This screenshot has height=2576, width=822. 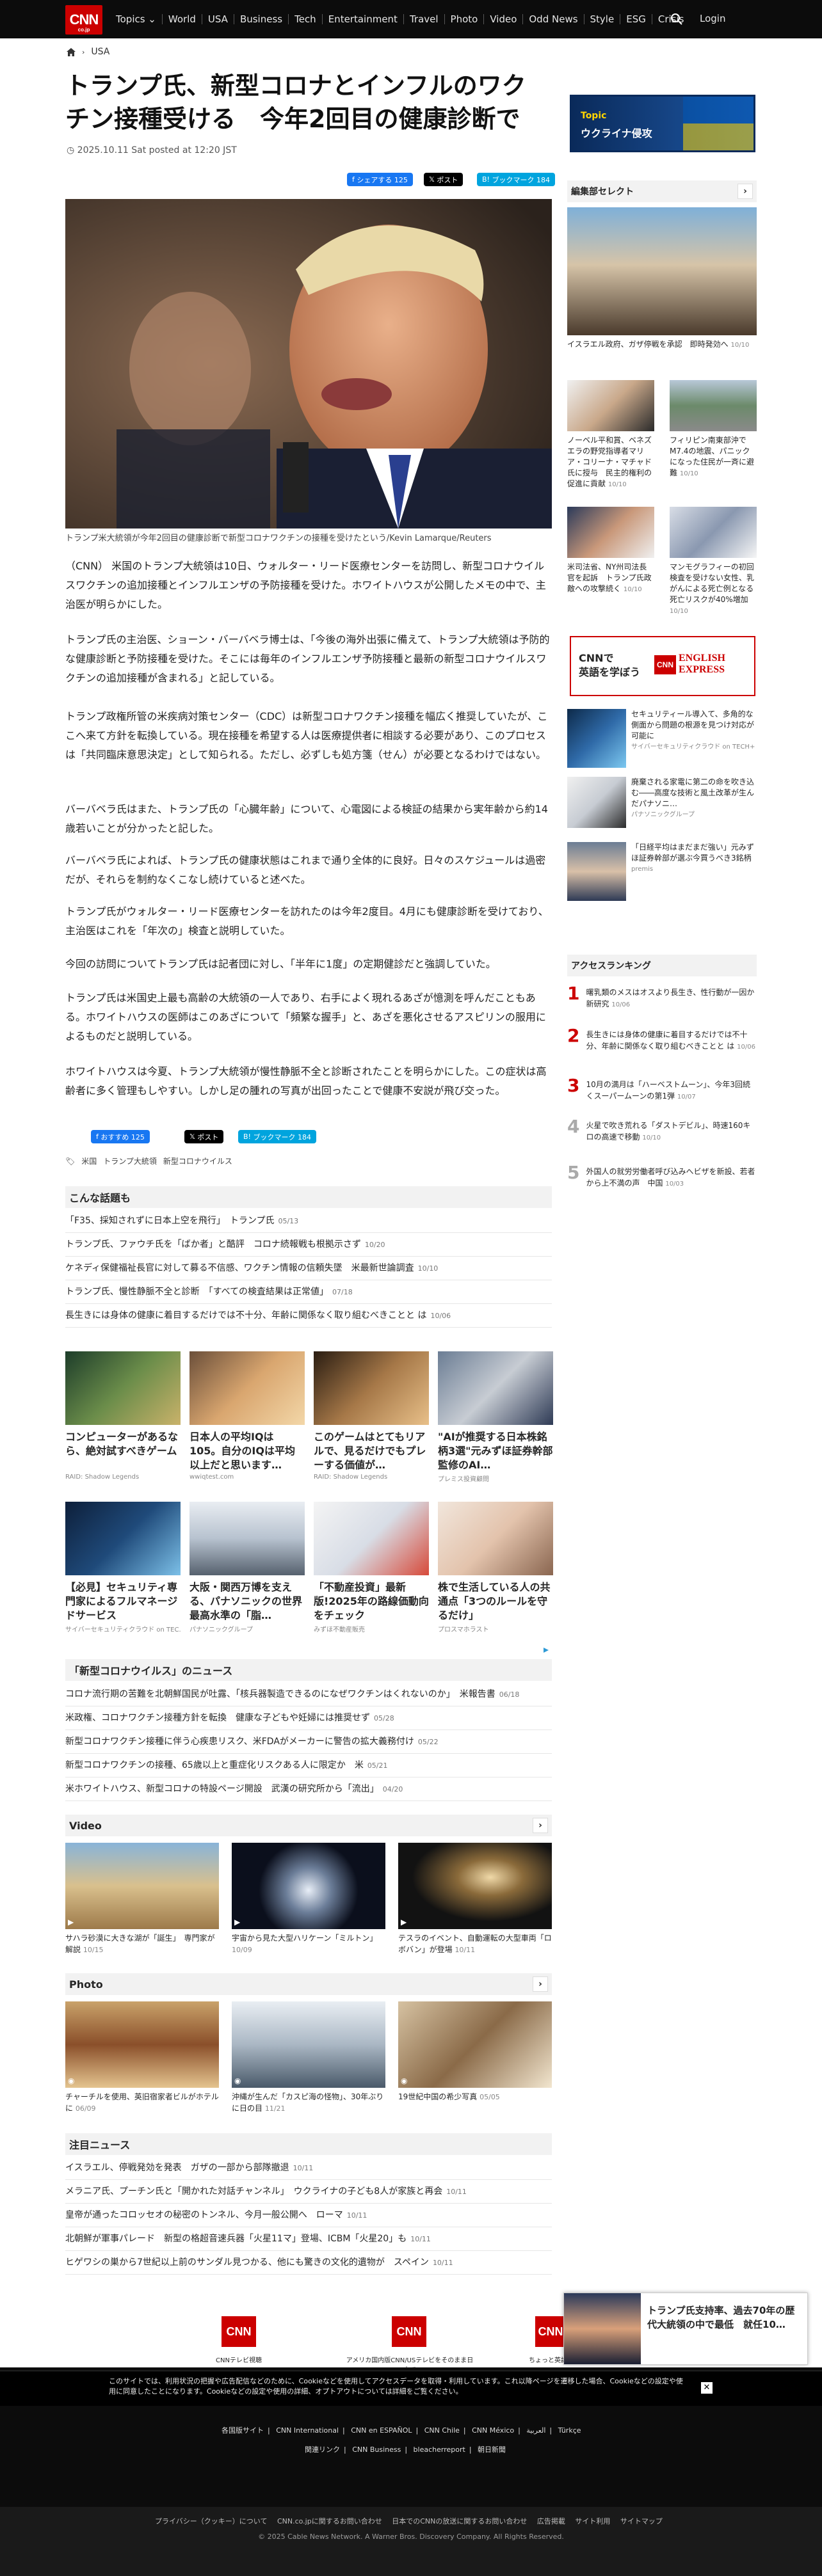 What do you see at coordinates (444, 180) in the screenshot?
I see `x-post-button: 𝕏 ポスト` at bounding box center [444, 180].